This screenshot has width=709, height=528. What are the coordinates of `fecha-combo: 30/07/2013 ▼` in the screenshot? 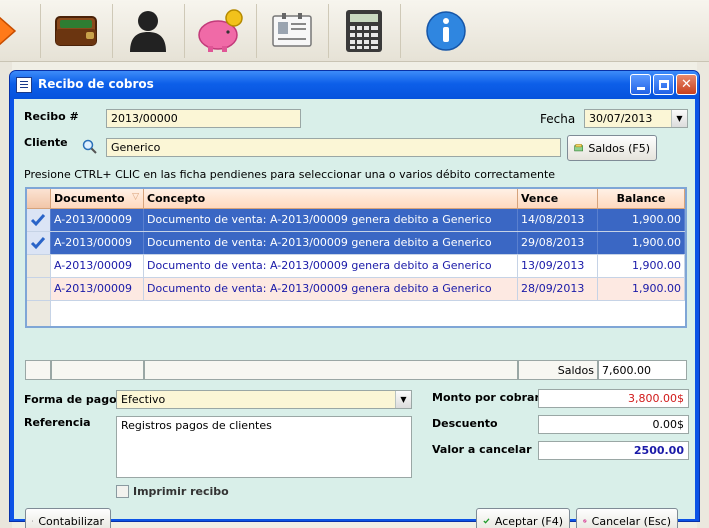 It's located at (636, 118).